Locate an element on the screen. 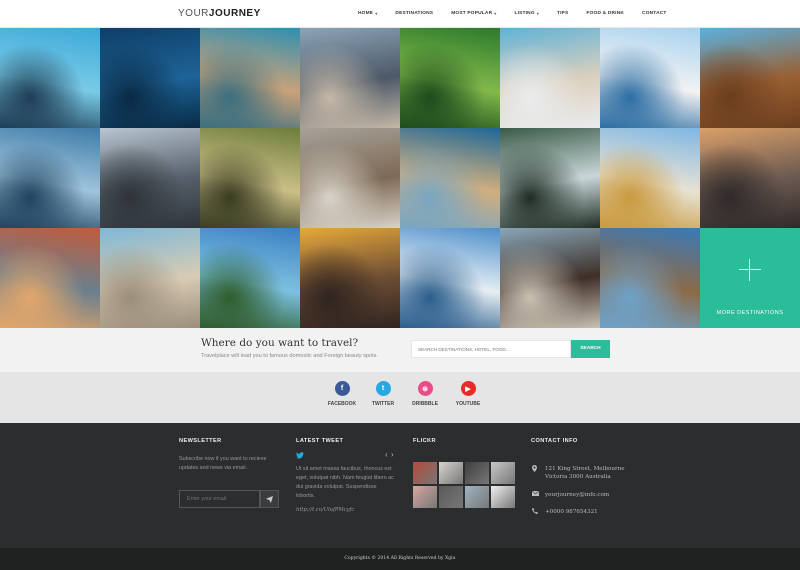  phone-icon is located at coordinates (536, 512).